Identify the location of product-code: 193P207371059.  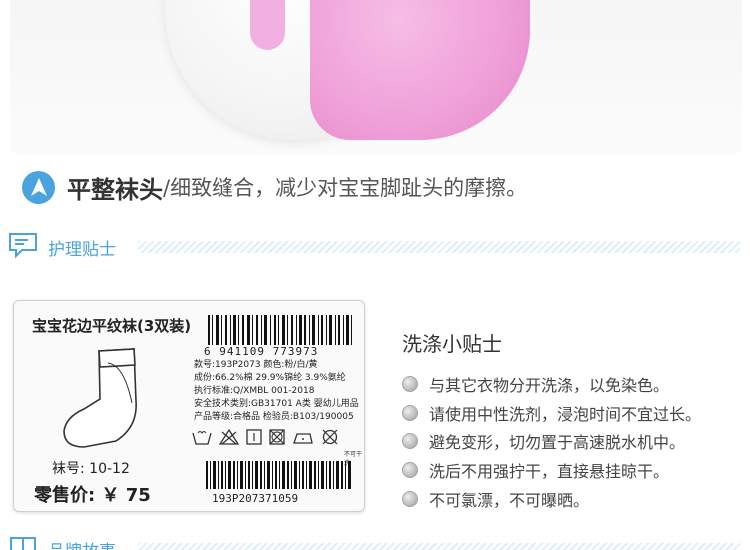
(255, 498).